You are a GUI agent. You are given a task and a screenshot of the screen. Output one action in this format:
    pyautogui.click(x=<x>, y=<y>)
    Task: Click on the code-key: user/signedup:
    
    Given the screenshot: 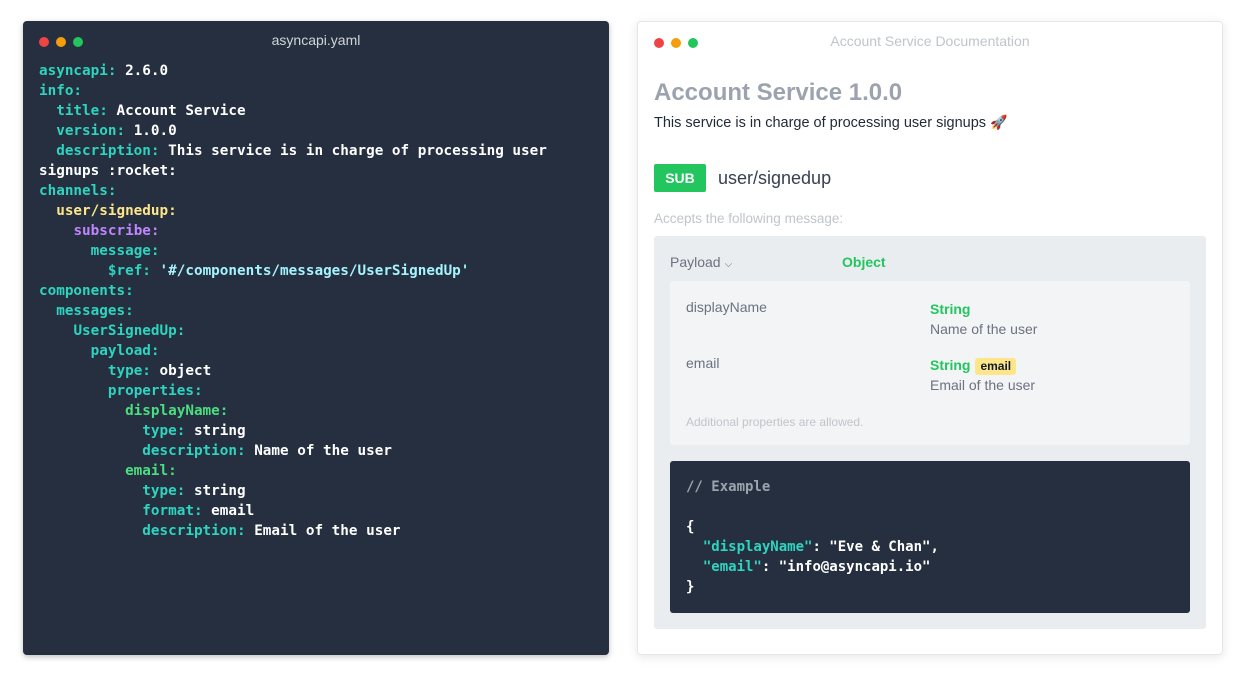 What is the action you would take?
    pyautogui.click(x=116, y=211)
    